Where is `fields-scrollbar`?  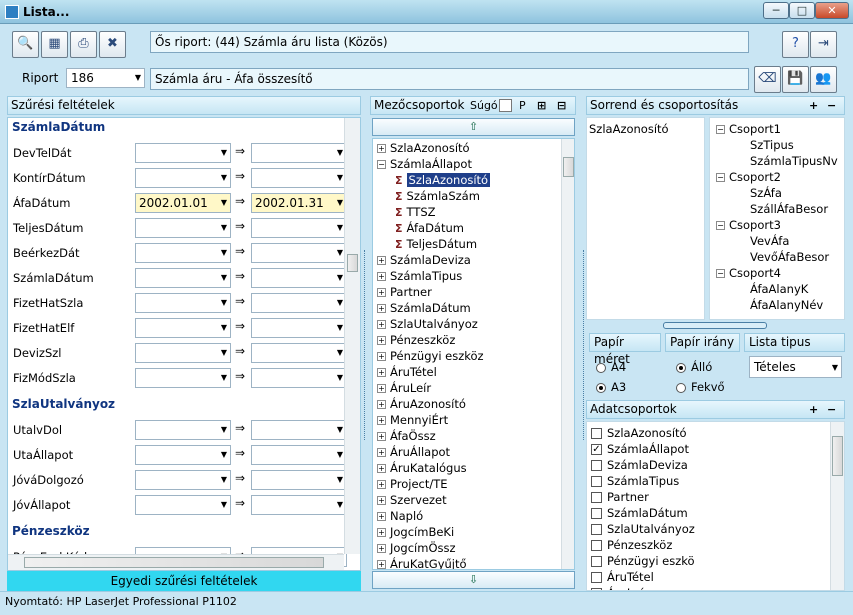 fields-scrollbar is located at coordinates (567, 354).